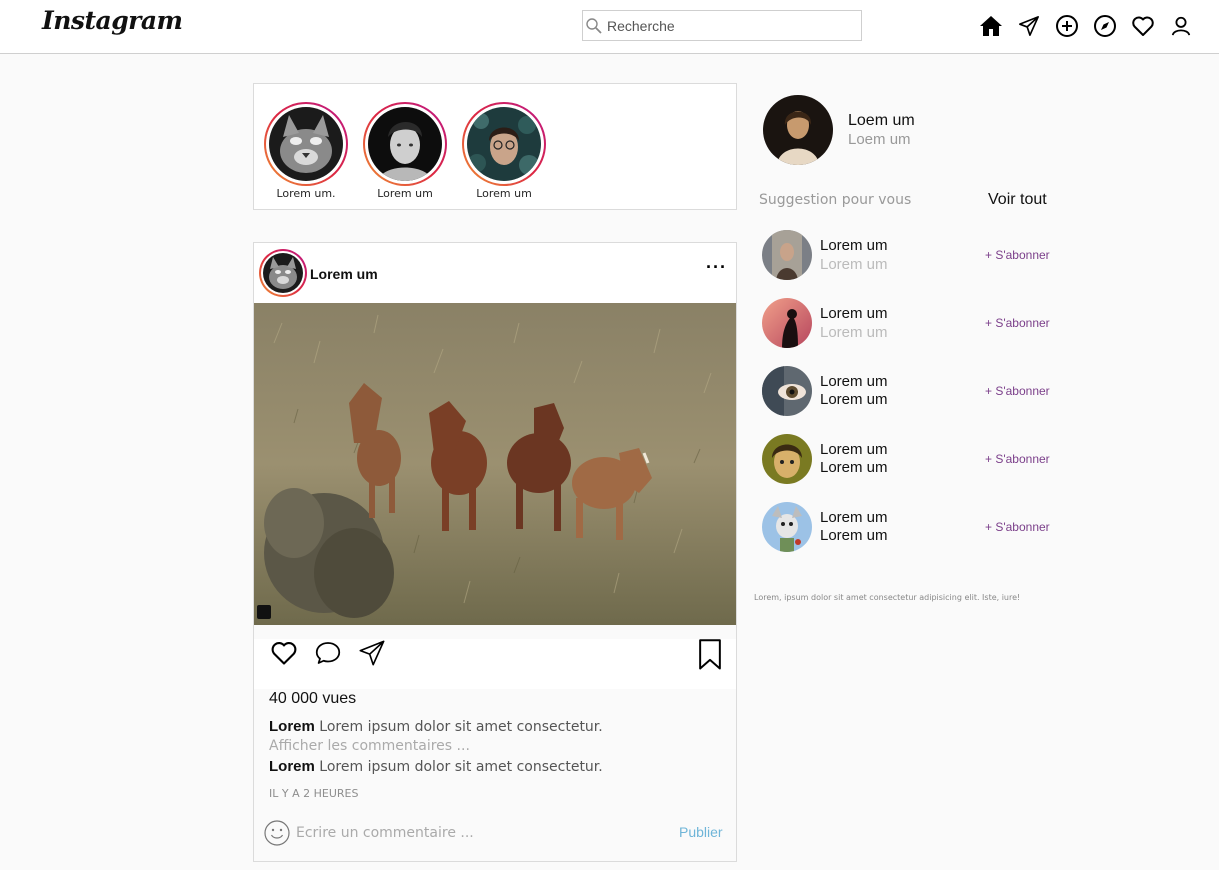 The width and height of the screenshot is (1219, 870). I want to click on add-icon, so click(1067, 26).